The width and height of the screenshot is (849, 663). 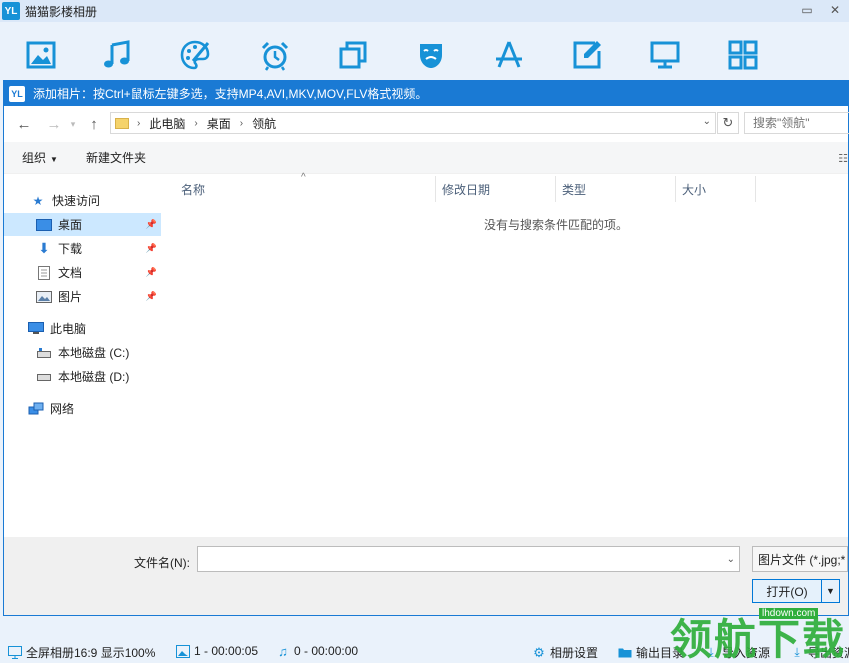 I want to click on search-input, so click(x=801, y=123).